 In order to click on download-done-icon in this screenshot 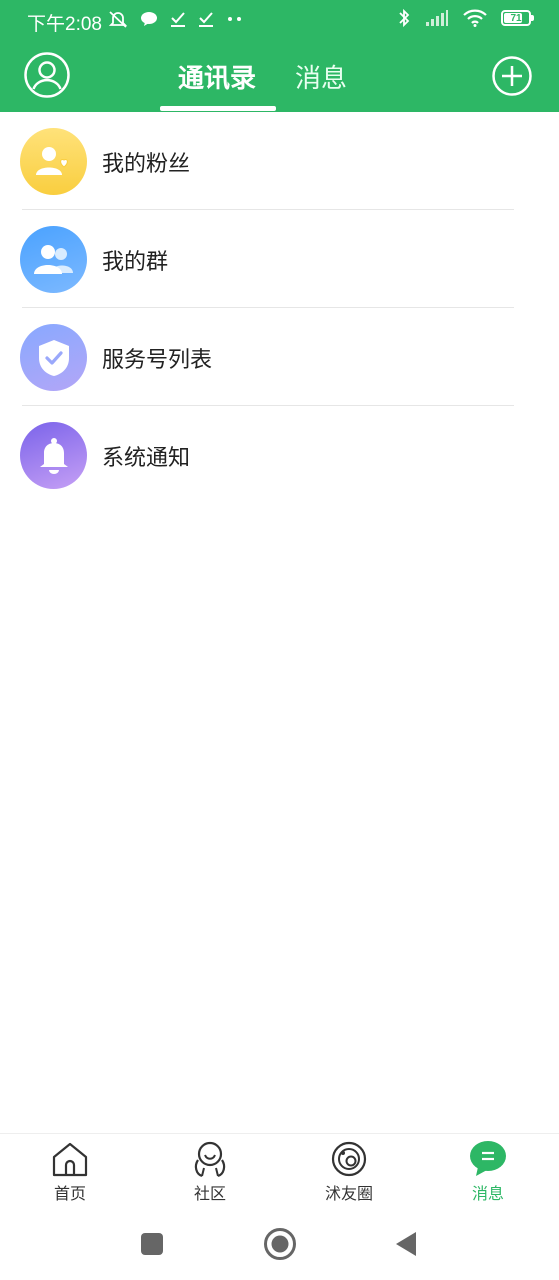, I will do `click(178, 19)`.